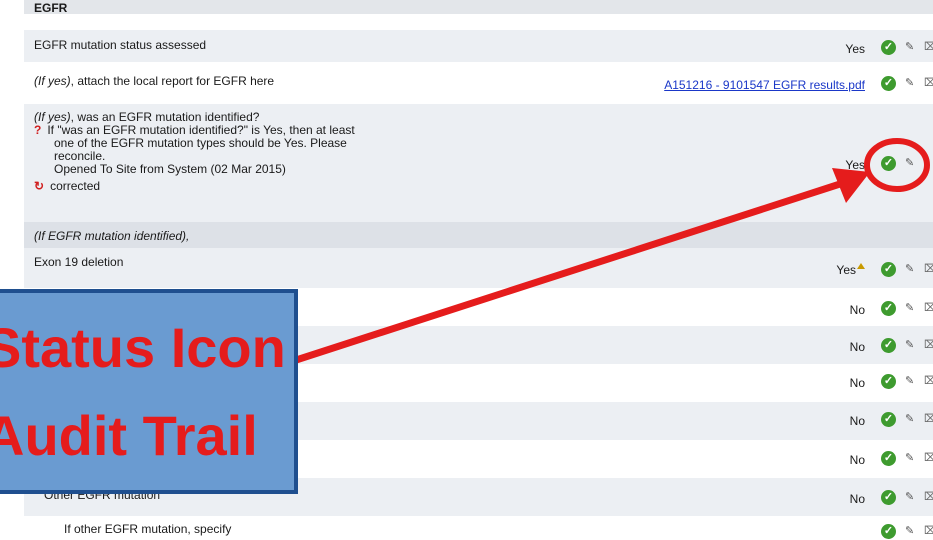 The width and height of the screenshot is (933, 540). What do you see at coordinates (112, 236) in the screenshot?
I see `row-label: (If EGFR mutation identified),` at bounding box center [112, 236].